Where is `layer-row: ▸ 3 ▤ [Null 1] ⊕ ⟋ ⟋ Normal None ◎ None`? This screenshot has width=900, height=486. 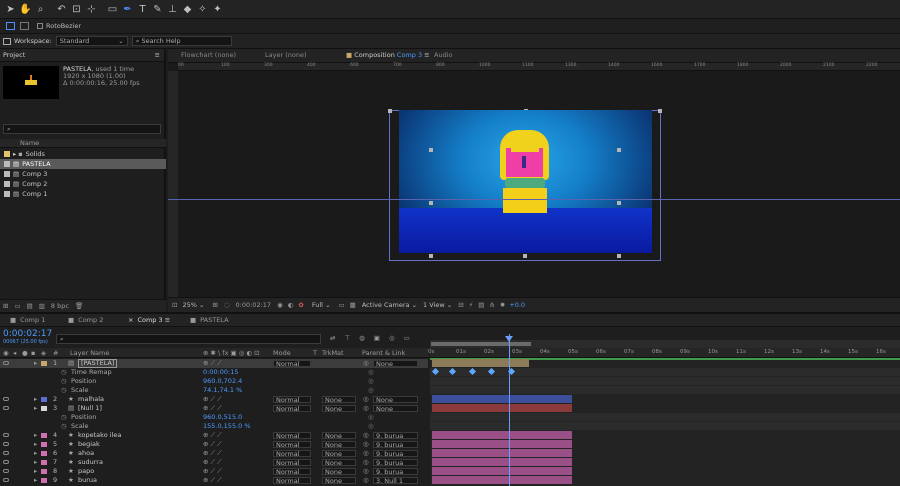
layer-row: ▸ 3 ▤ [Null 1] ⊕ ⟋ ⟋ Normal None ◎ None is located at coordinates (214, 408).